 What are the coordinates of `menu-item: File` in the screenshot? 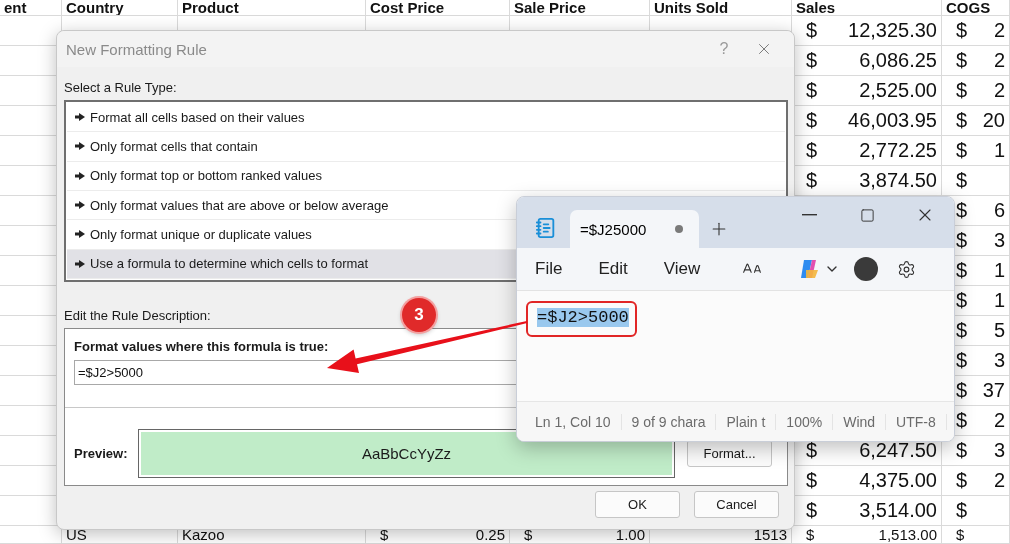 It's located at (549, 269).